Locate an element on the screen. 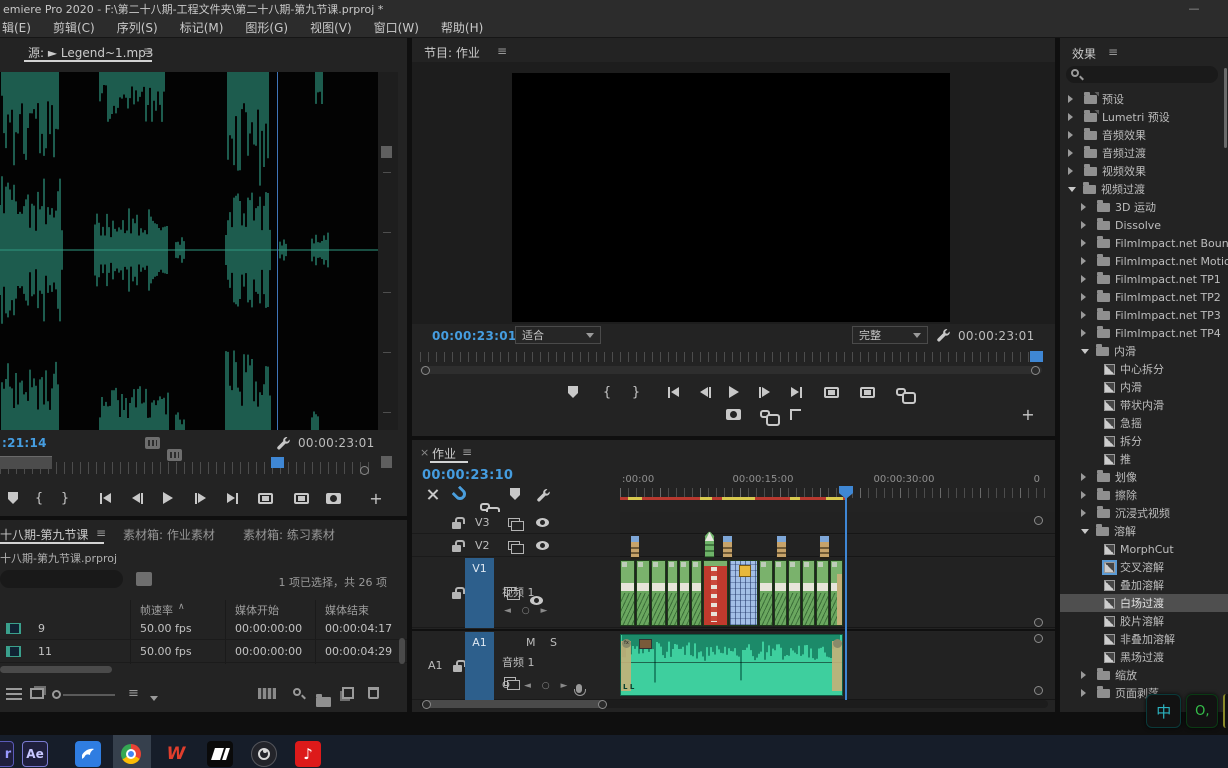  icon-view-button is located at coordinates (37, 693).